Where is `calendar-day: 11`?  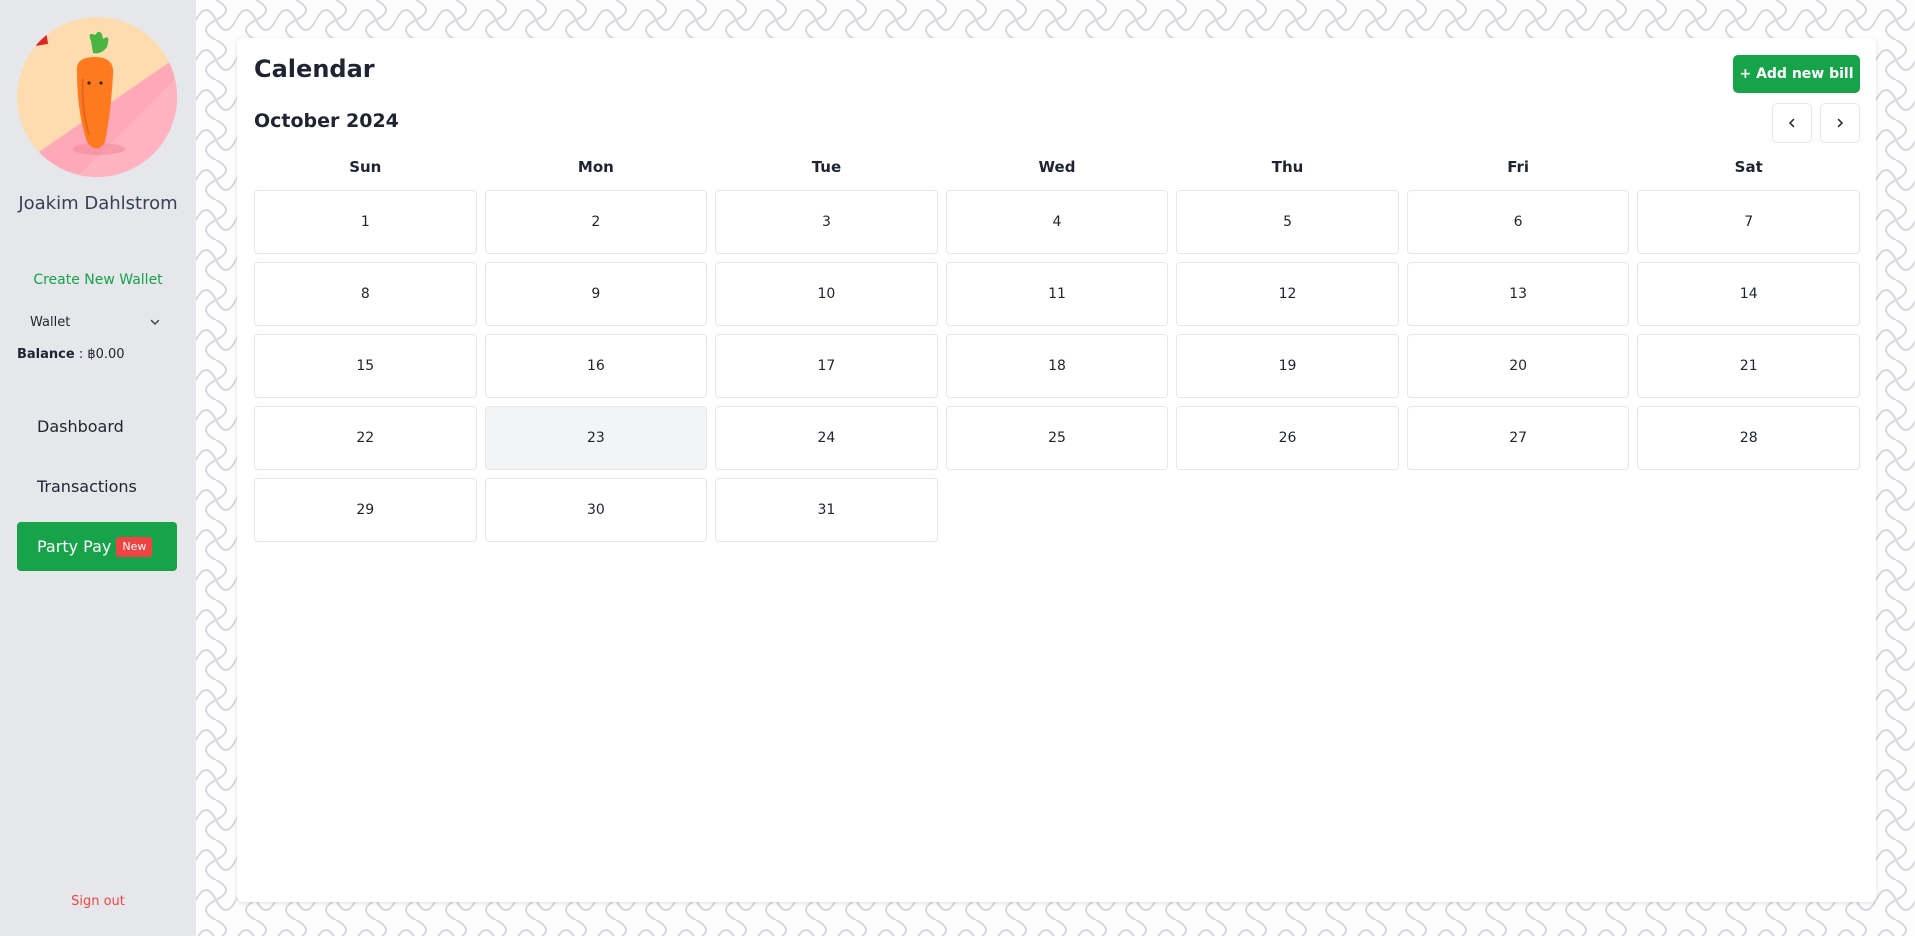 calendar-day: 11 is located at coordinates (1057, 294).